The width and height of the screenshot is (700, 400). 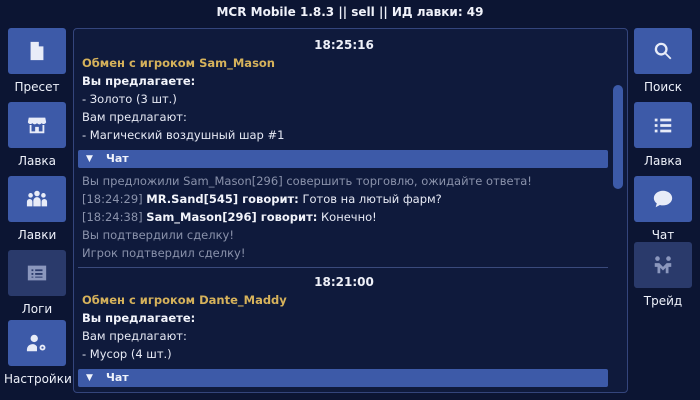 What do you see at coordinates (372, 199) in the screenshot?
I see `message-text: Готов на лютый фарм?` at bounding box center [372, 199].